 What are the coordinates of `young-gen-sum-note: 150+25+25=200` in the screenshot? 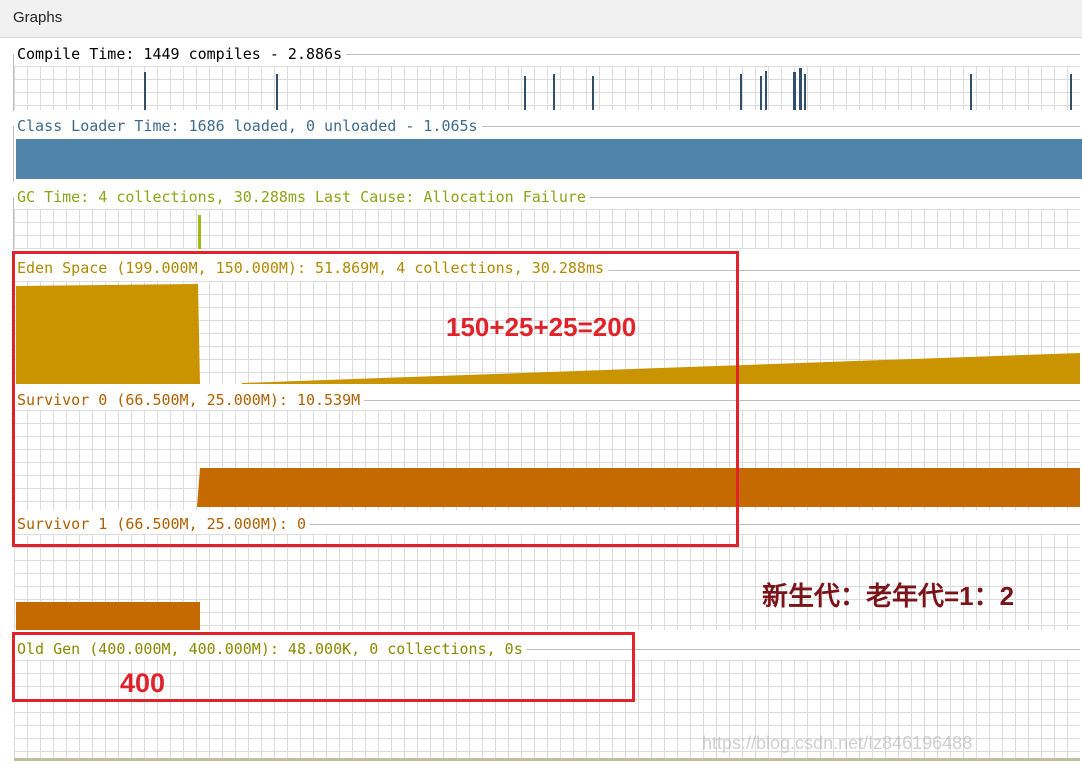 It's located at (541, 327).